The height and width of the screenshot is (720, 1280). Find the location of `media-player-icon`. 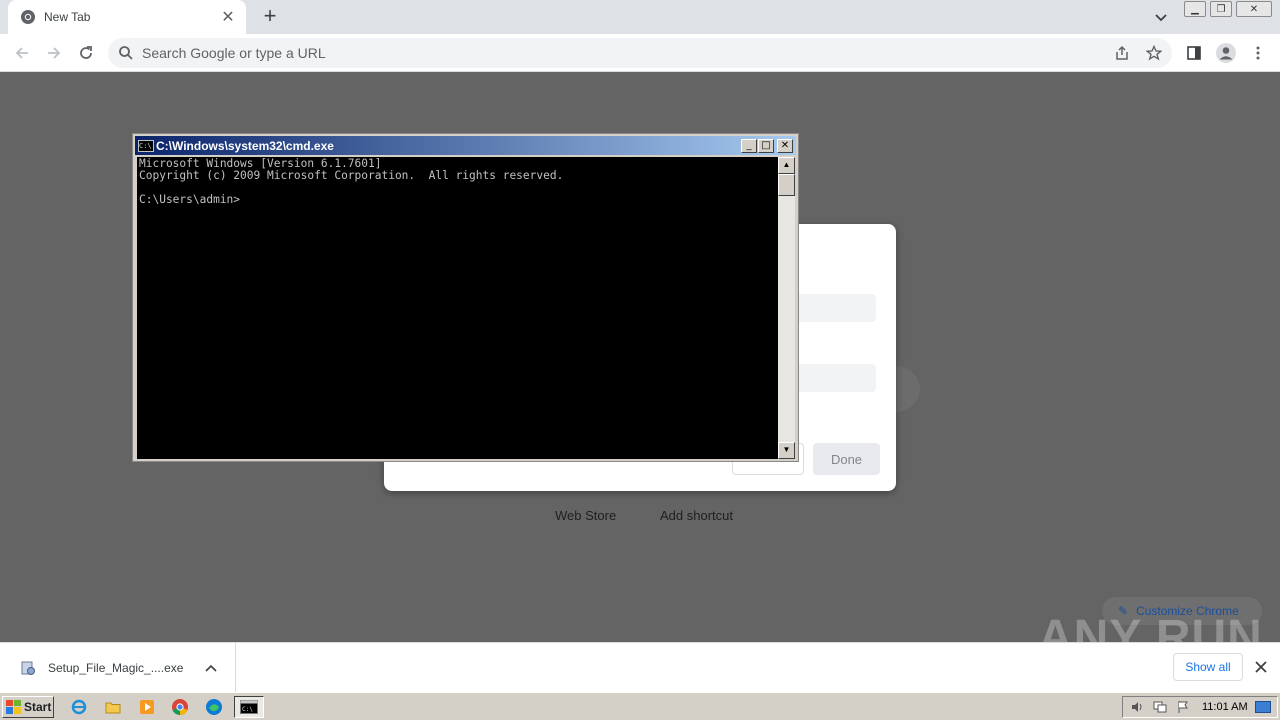

media-player-icon is located at coordinates (147, 707).